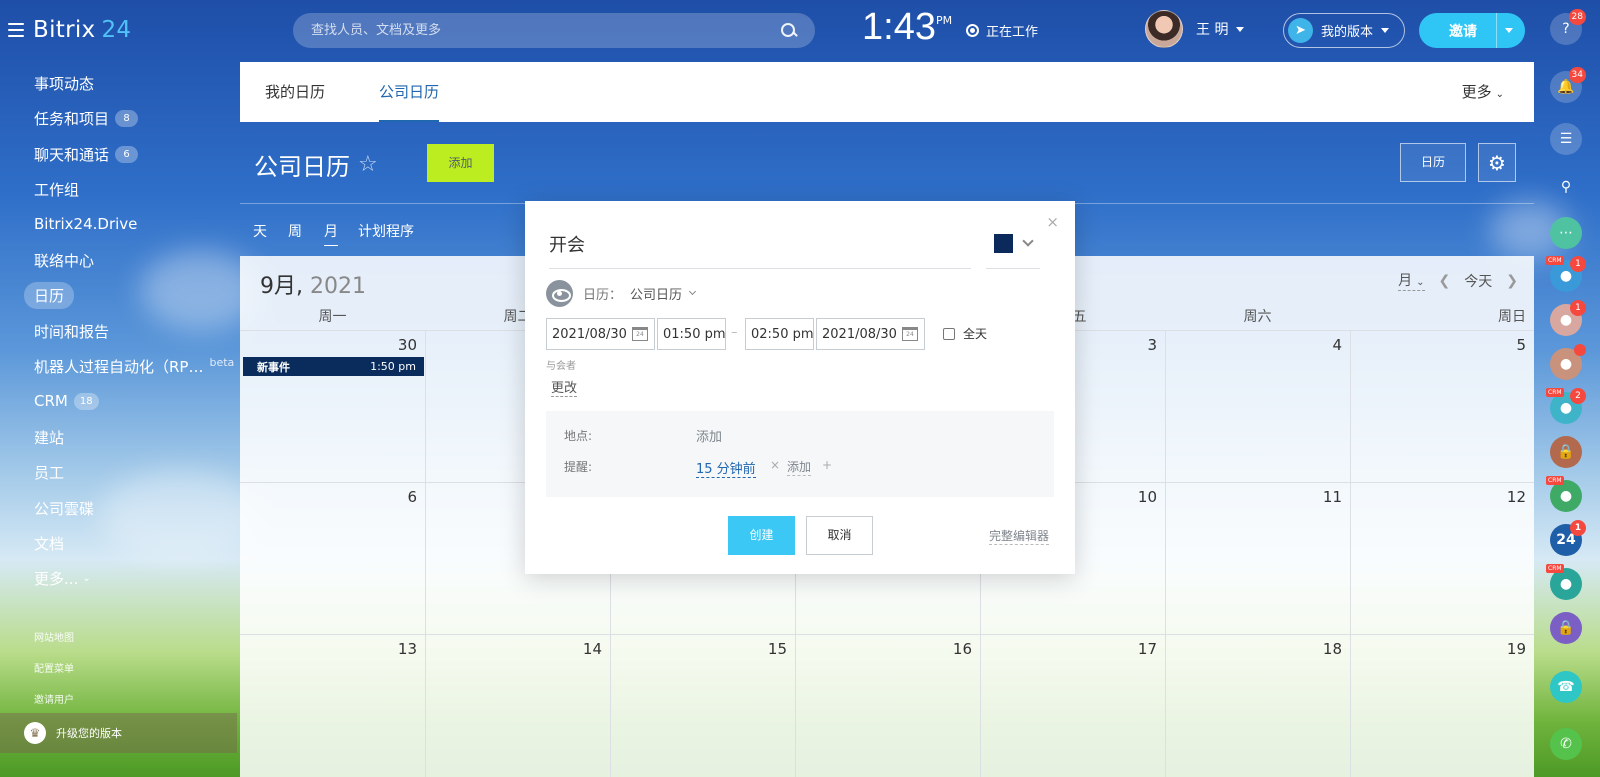  Describe the element at coordinates (1478, 281) in the screenshot. I see `today-button: 今天` at that location.